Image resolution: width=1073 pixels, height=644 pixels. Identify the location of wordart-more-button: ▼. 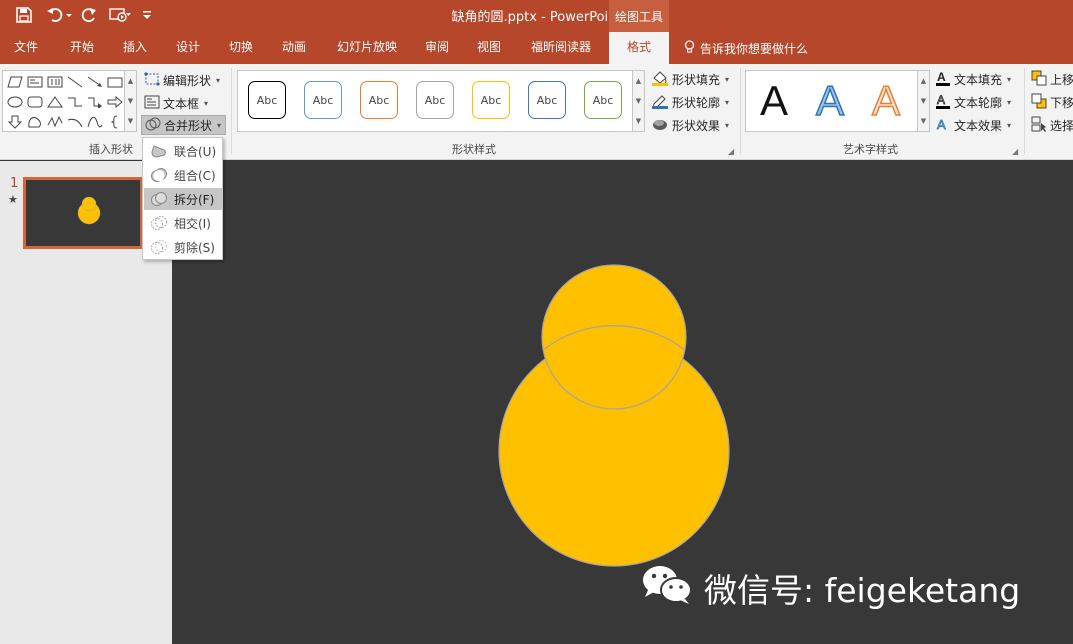
(923, 121).